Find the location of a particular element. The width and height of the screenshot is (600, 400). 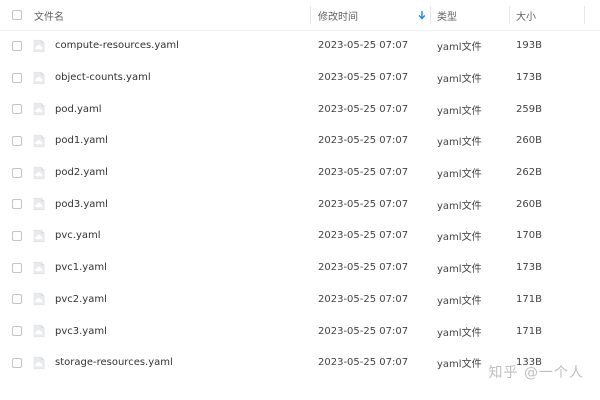

column-header-modified: 修改时间 is located at coordinates (374, 15).